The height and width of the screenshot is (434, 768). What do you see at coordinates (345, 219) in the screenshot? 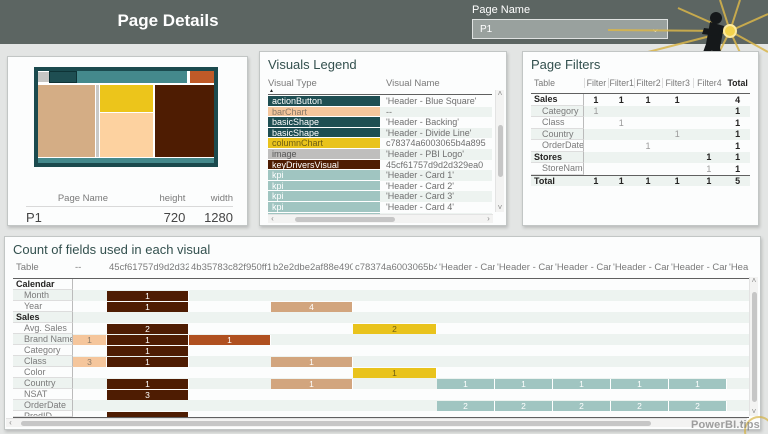
I see `legend-hscroll-thumb` at bounding box center [345, 219].